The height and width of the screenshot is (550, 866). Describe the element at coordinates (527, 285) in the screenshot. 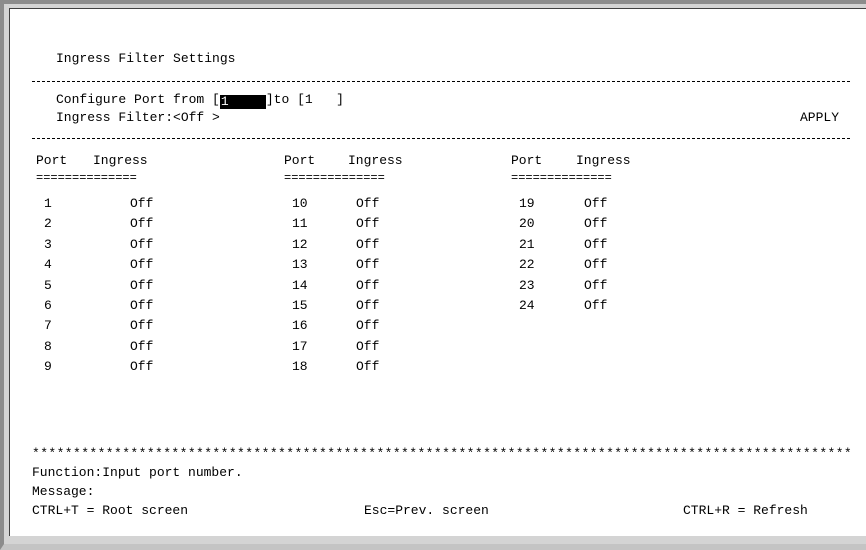

I see `port-number: 23` at that location.